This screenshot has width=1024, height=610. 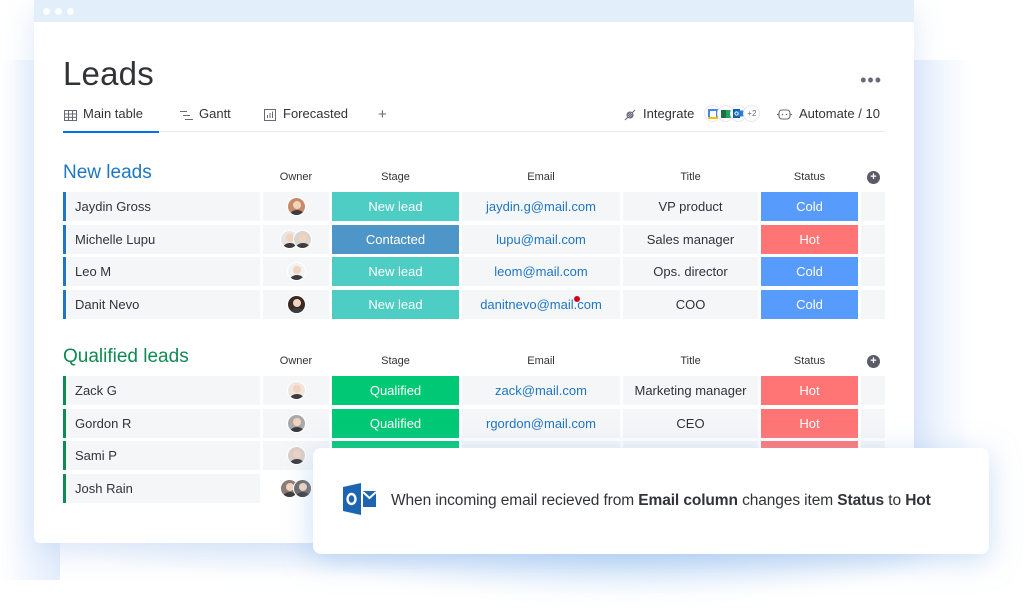 What do you see at coordinates (690, 423) in the screenshot?
I see `title-cell: CEO` at bounding box center [690, 423].